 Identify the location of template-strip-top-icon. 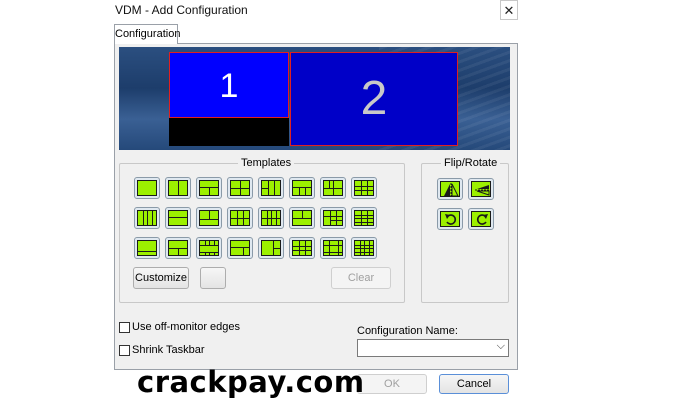
(209, 248).